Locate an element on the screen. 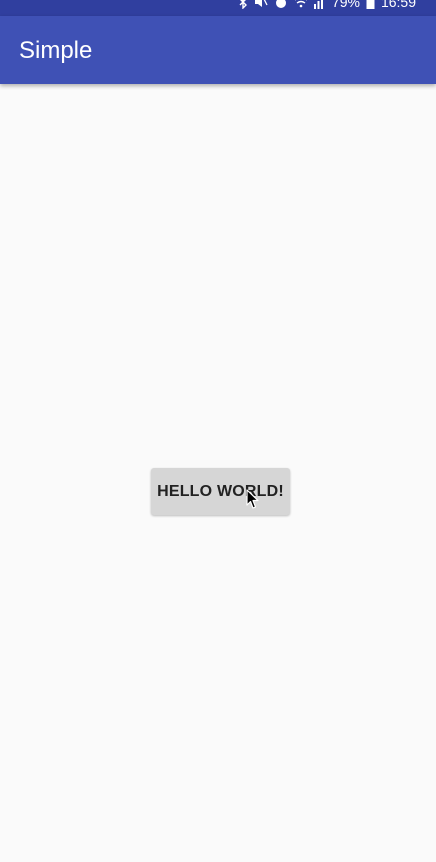 Image resolution: width=436 pixels, height=862 pixels. alarm-icon is located at coordinates (281, 4).